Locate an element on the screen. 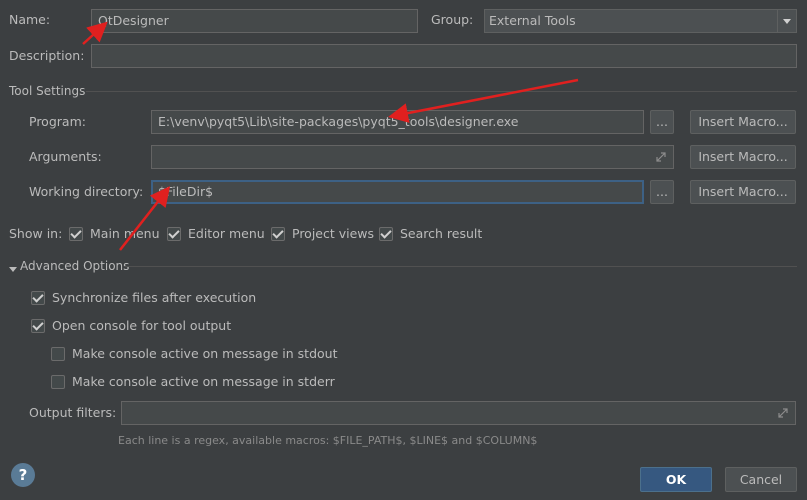  show-in-label: Show in: is located at coordinates (36, 233).